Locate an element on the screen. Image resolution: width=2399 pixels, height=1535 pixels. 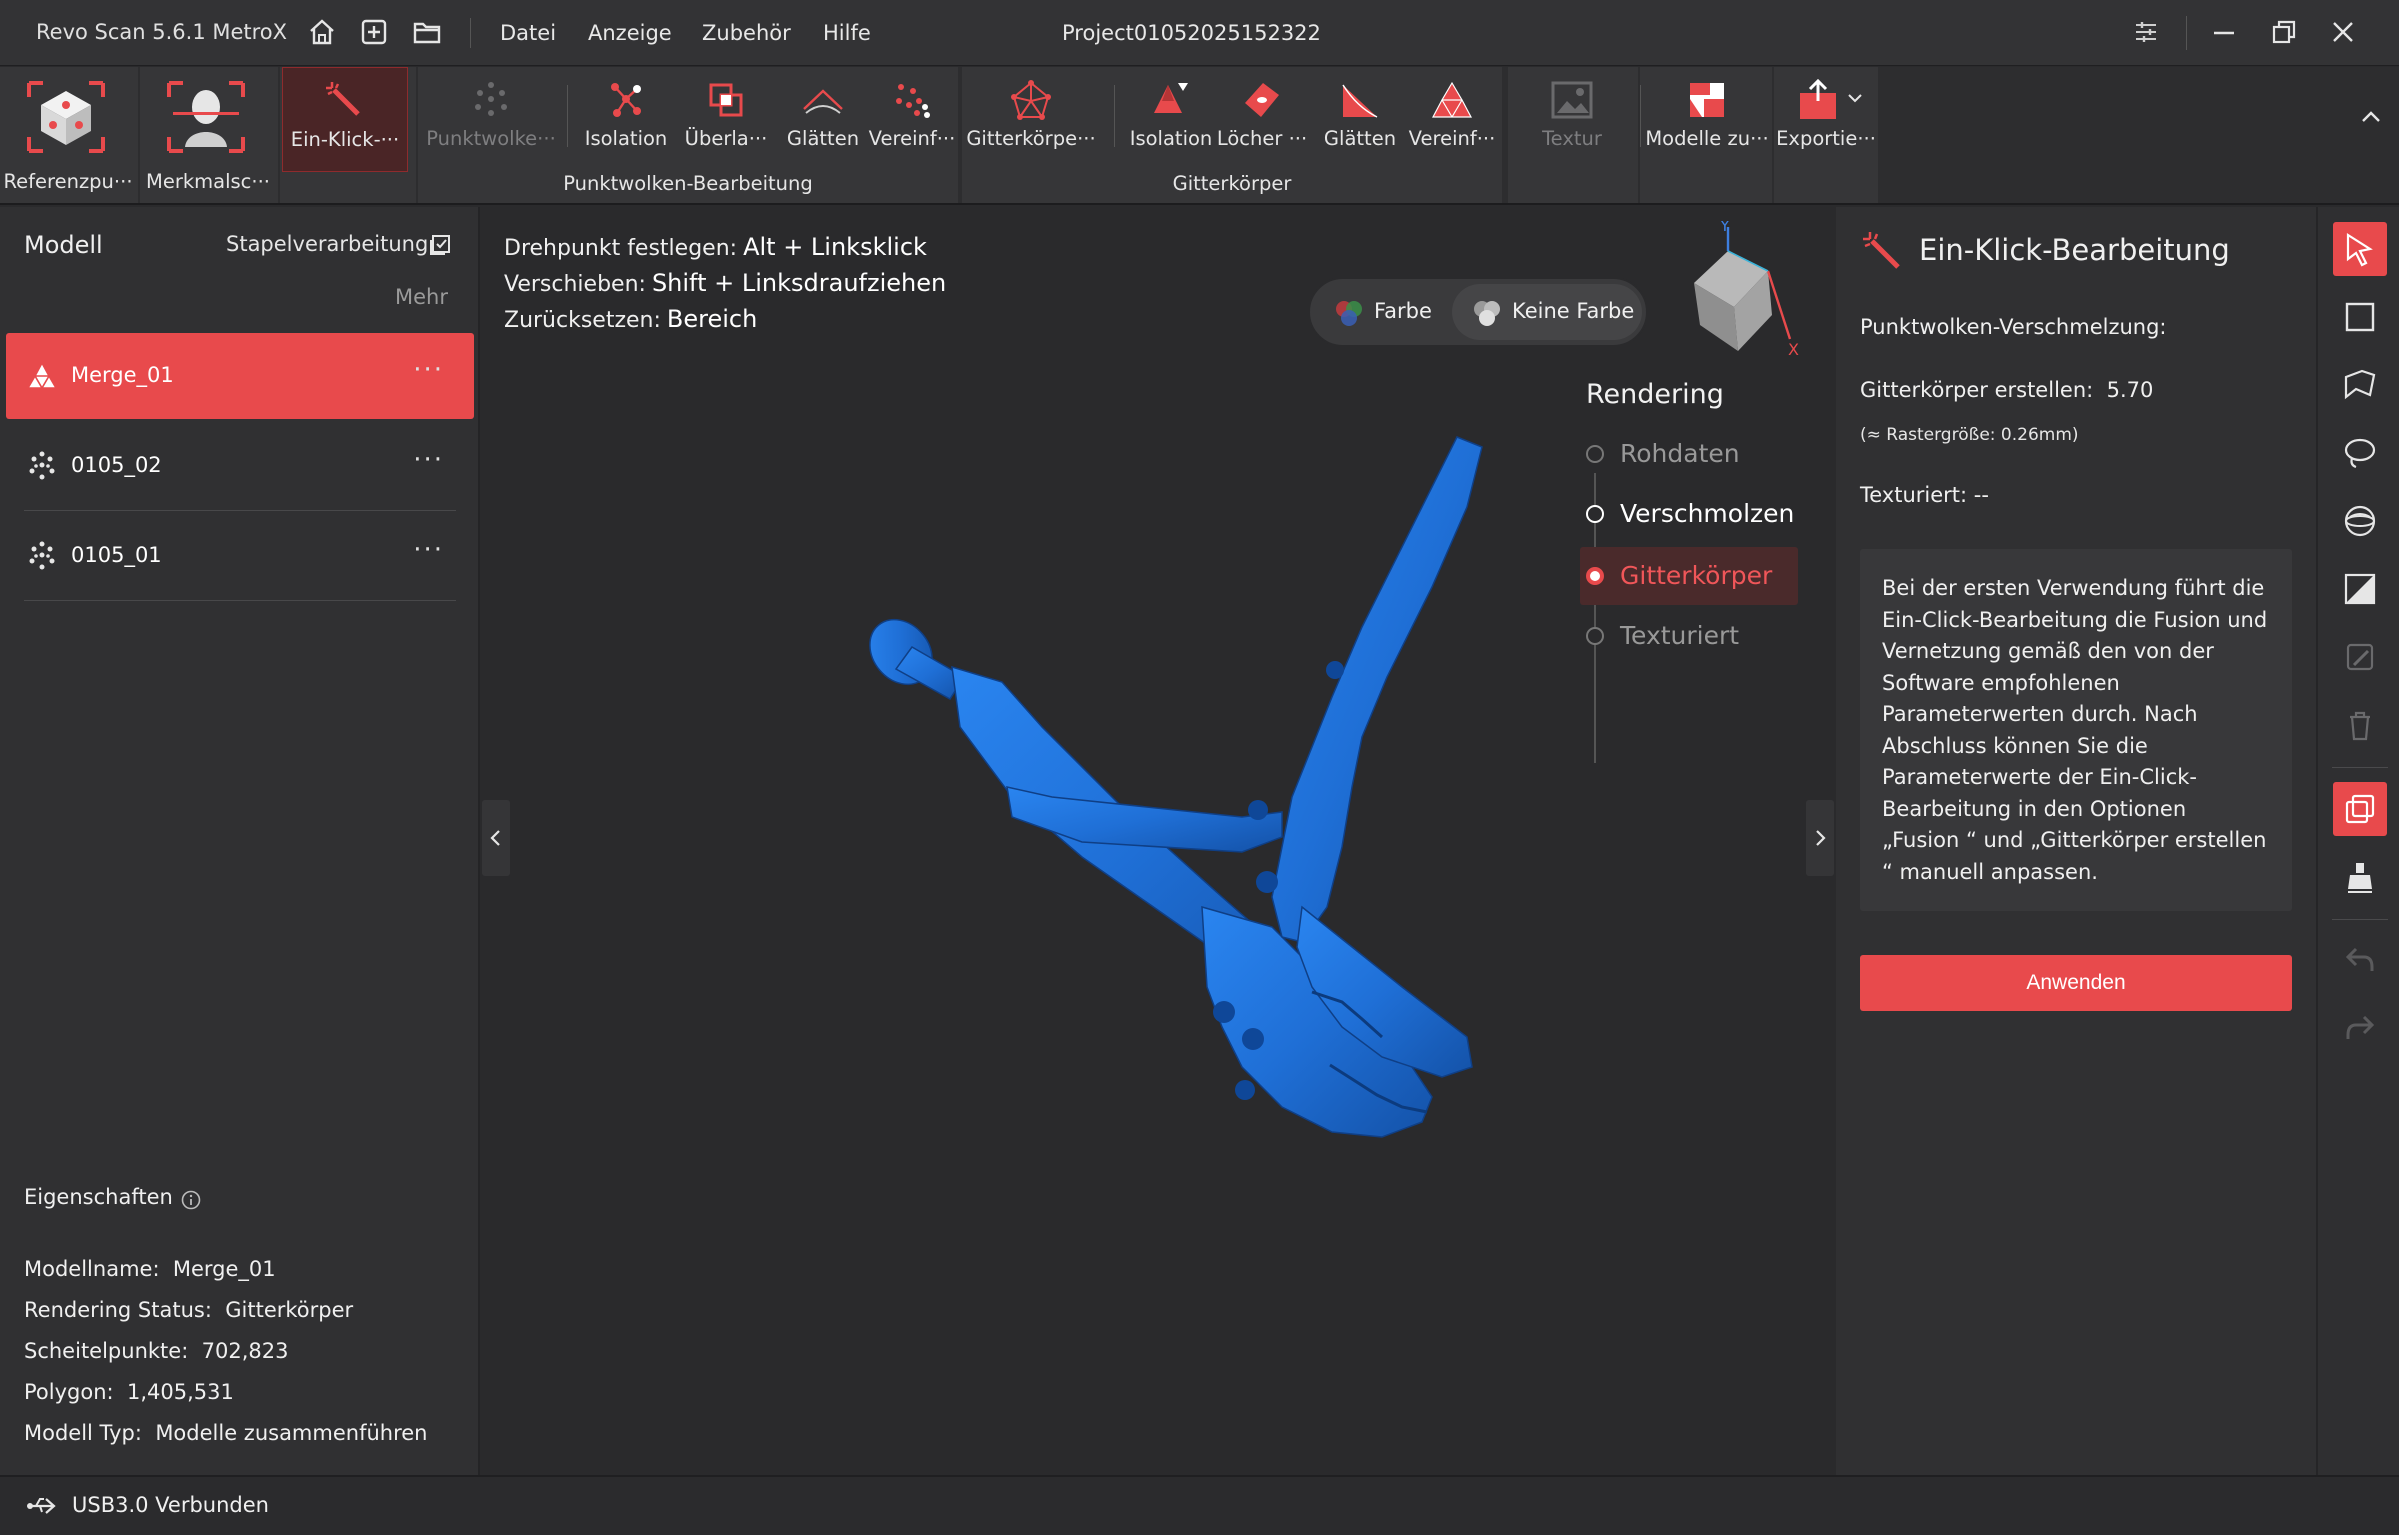
info-icon is located at coordinates (191, 1200).